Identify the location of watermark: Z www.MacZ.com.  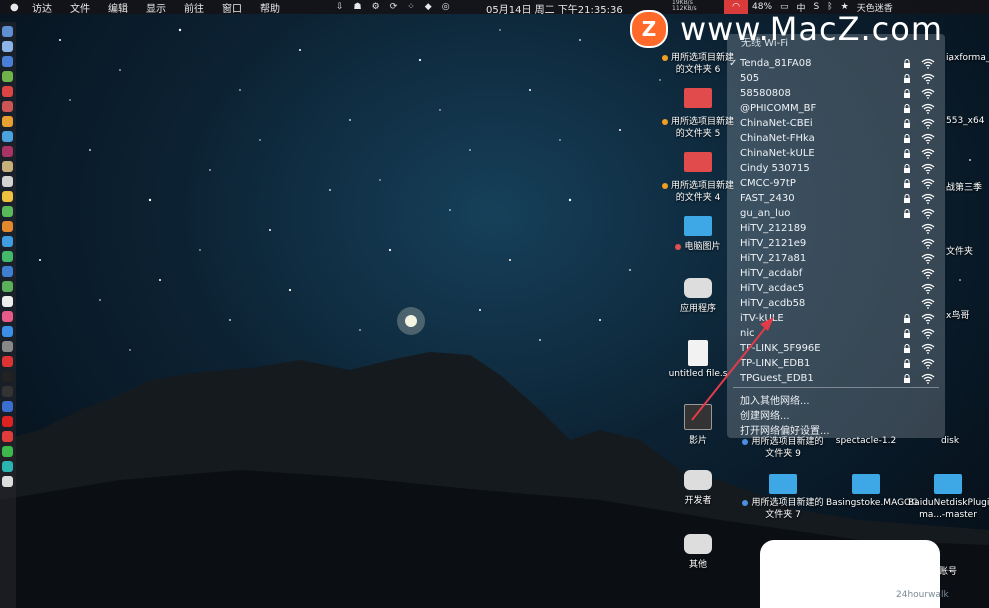
(786, 29).